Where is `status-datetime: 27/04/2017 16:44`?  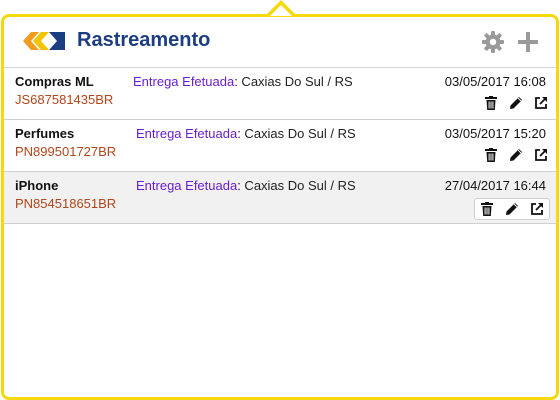
status-datetime: 27/04/2017 16:44 is located at coordinates (495, 185).